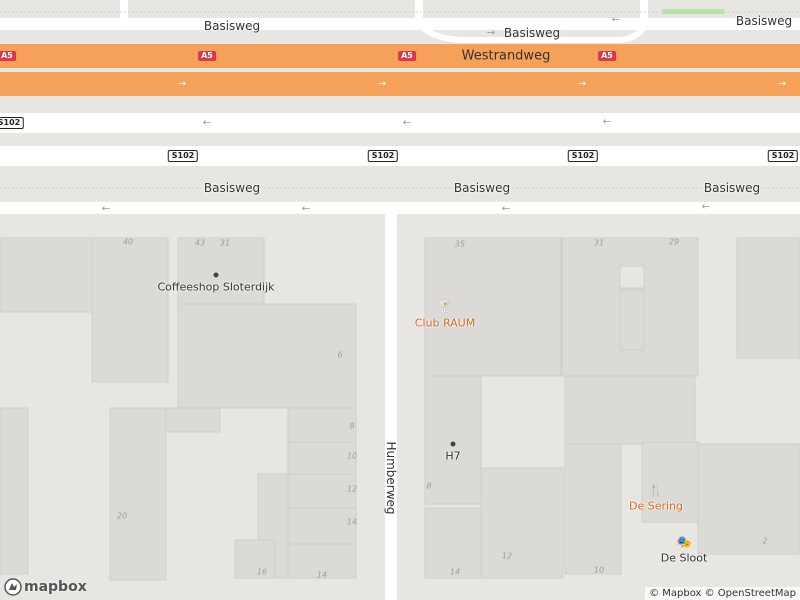  Describe the element at coordinates (128, 242) in the screenshot. I see `house-number: 40` at that location.